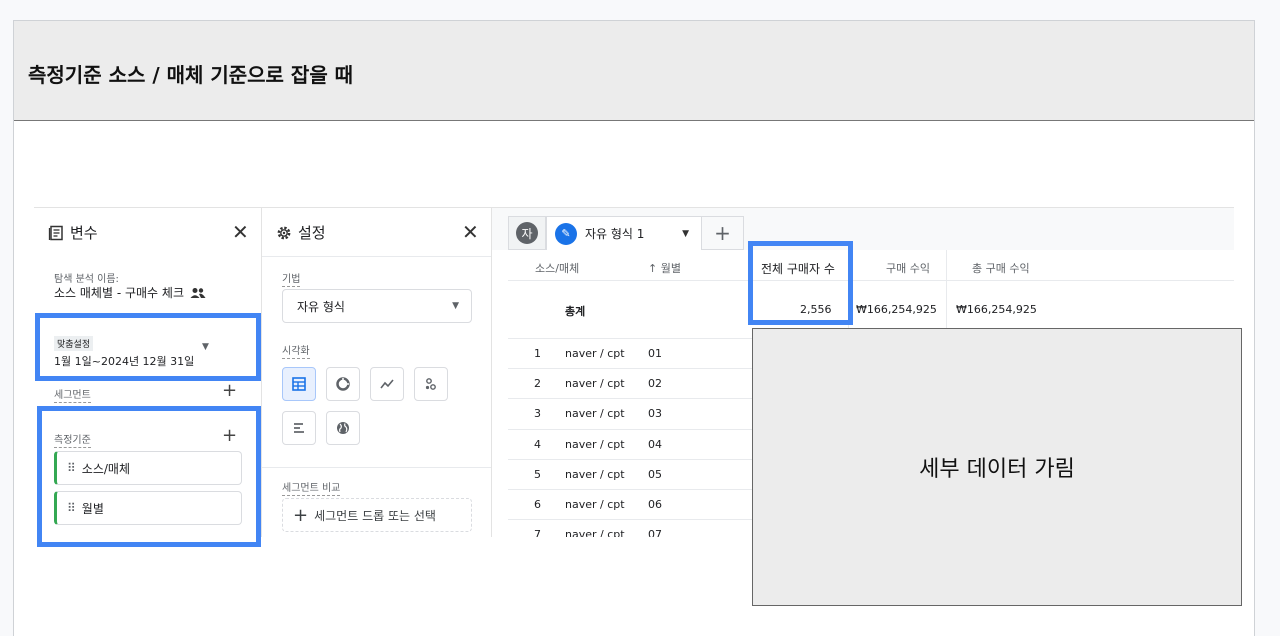  I want to click on close-variables-button: ✕, so click(240, 232).